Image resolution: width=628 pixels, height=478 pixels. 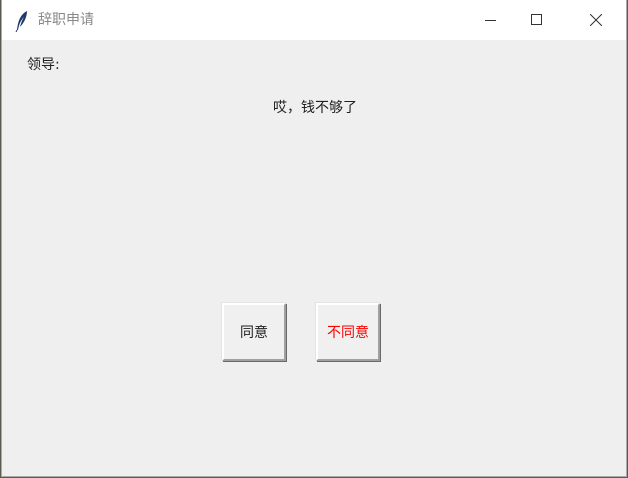 I want to click on feather-icon, so click(x=22, y=21).